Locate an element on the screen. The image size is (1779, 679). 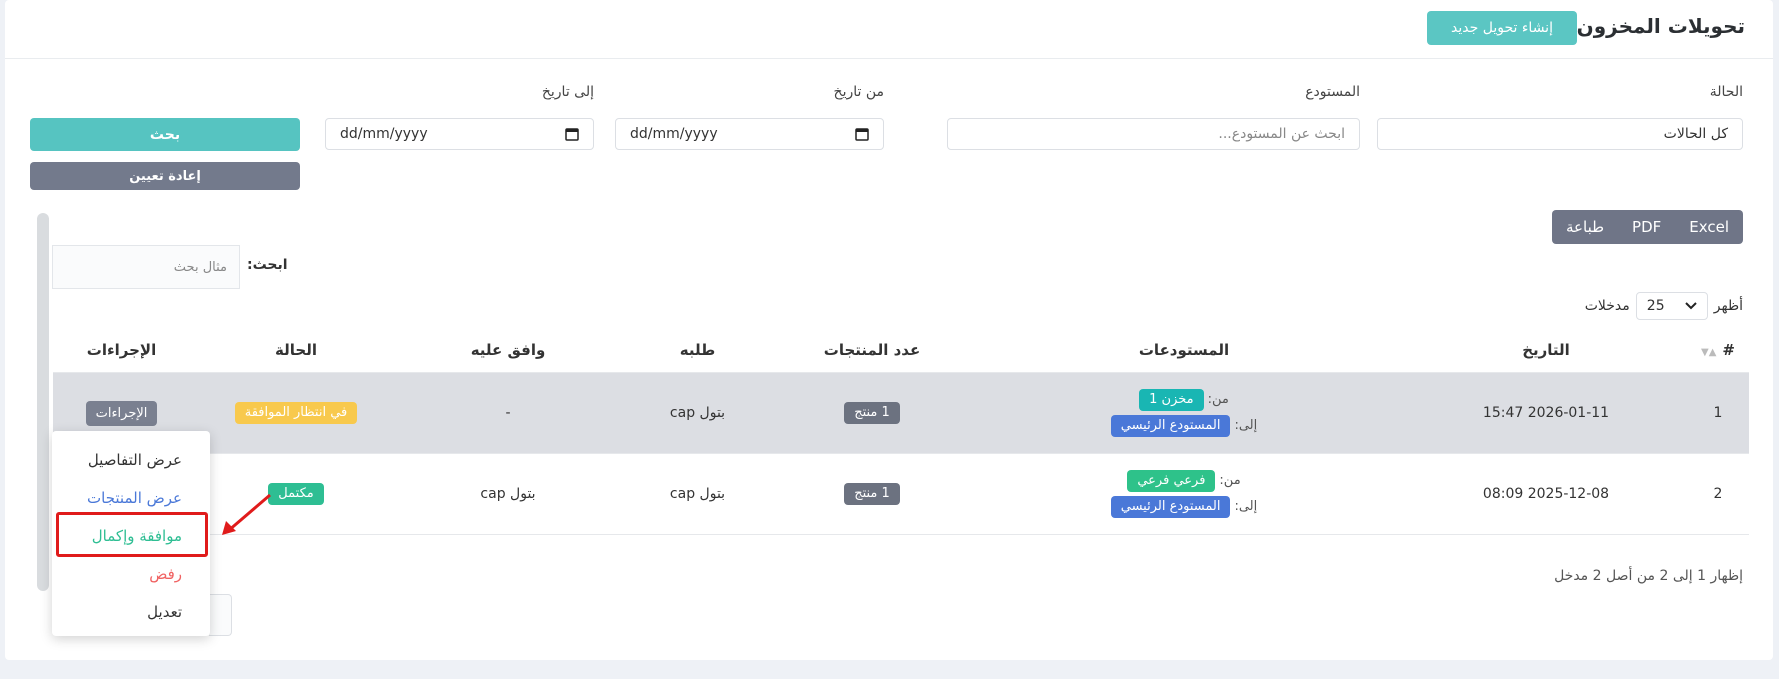
pointer-arrow-icon is located at coordinates (246, 514).